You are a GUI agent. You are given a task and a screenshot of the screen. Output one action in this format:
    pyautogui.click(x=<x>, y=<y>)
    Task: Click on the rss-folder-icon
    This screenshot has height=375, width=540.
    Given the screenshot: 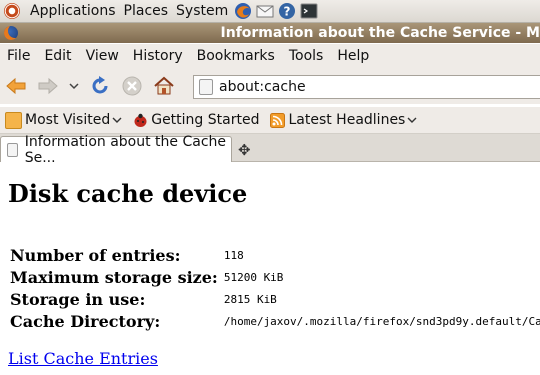 What is the action you would take?
    pyautogui.click(x=13, y=120)
    